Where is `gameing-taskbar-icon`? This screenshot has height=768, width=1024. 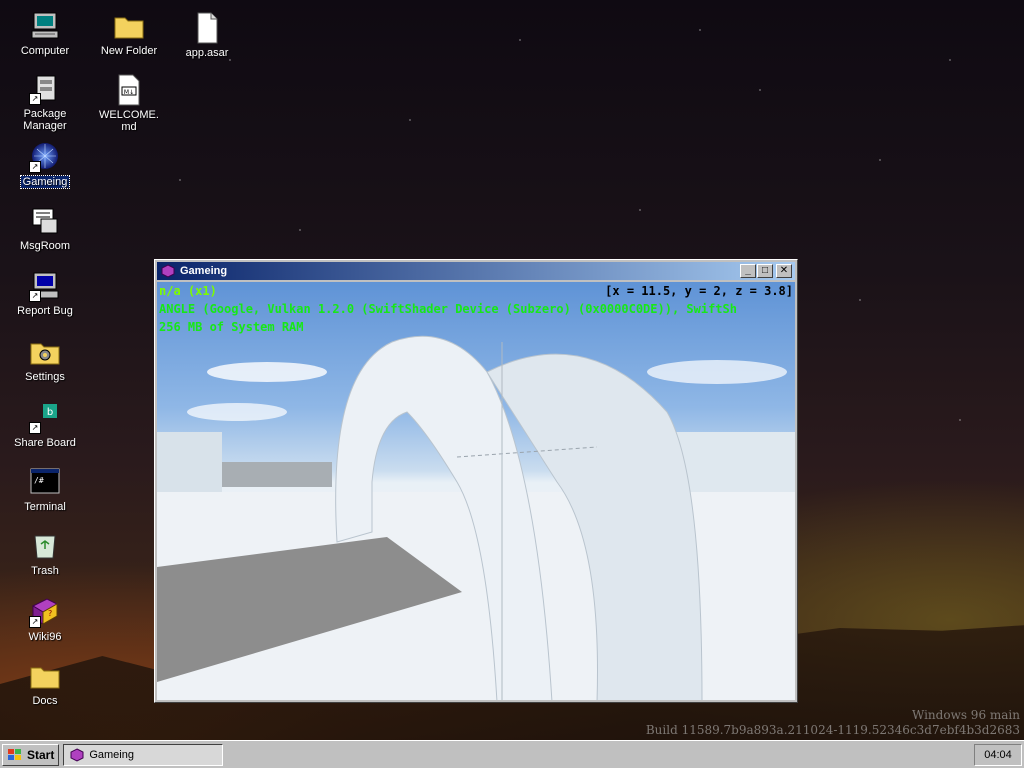
gameing-taskbar-icon is located at coordinates (77, 754).